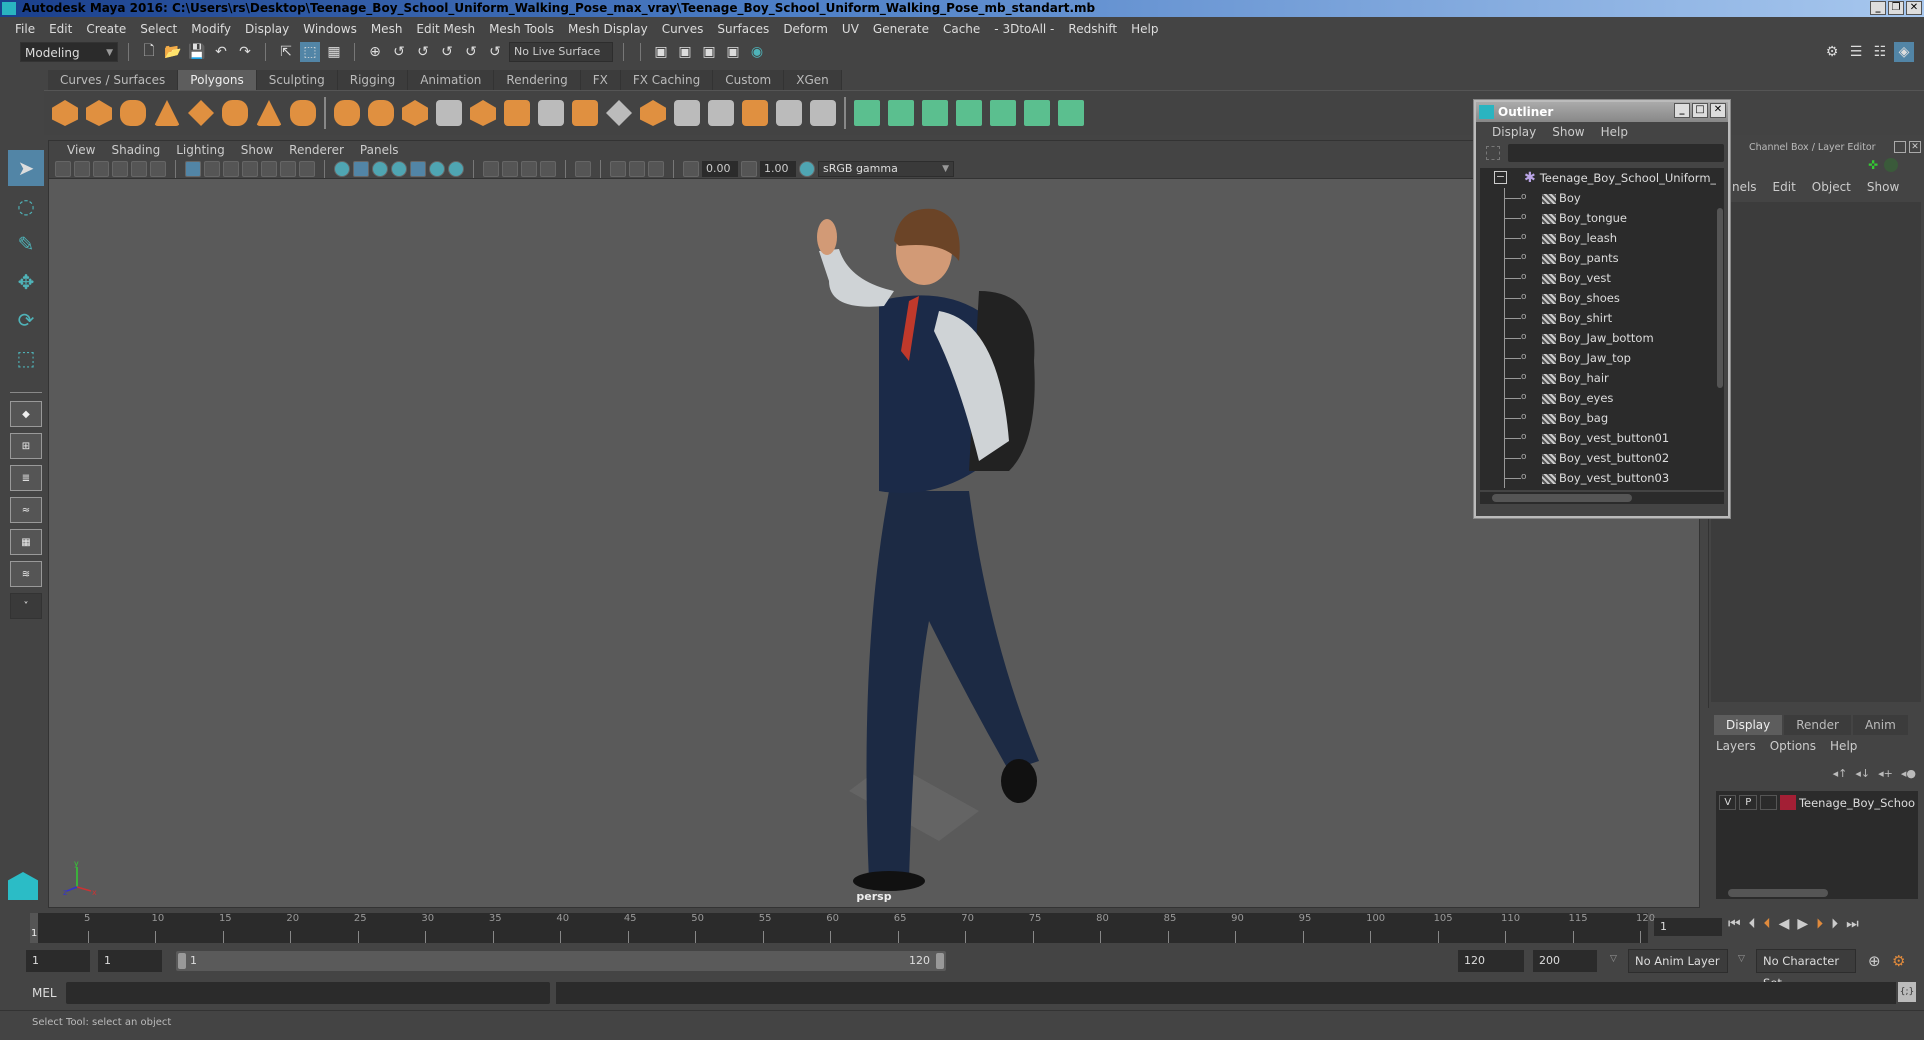 Image resolution: width=1924 pixels, height=1040 pixels. Describe the element at coordinates (130, 961) in the screenshot. I see `playback-start-field: 1` at that location.